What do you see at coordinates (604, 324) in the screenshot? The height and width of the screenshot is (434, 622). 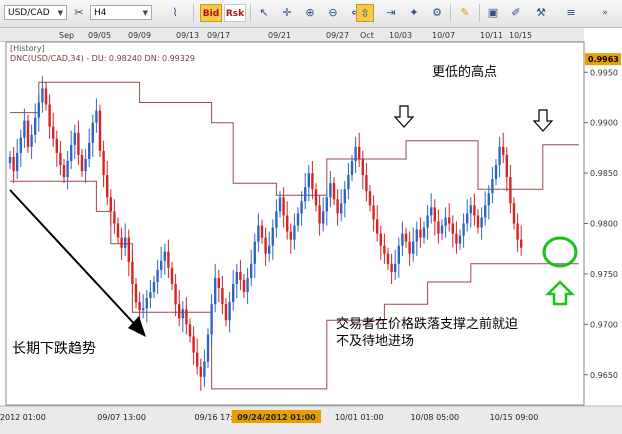 I see `y-tick-label: 0.9700` at bounding box center [604, 324].